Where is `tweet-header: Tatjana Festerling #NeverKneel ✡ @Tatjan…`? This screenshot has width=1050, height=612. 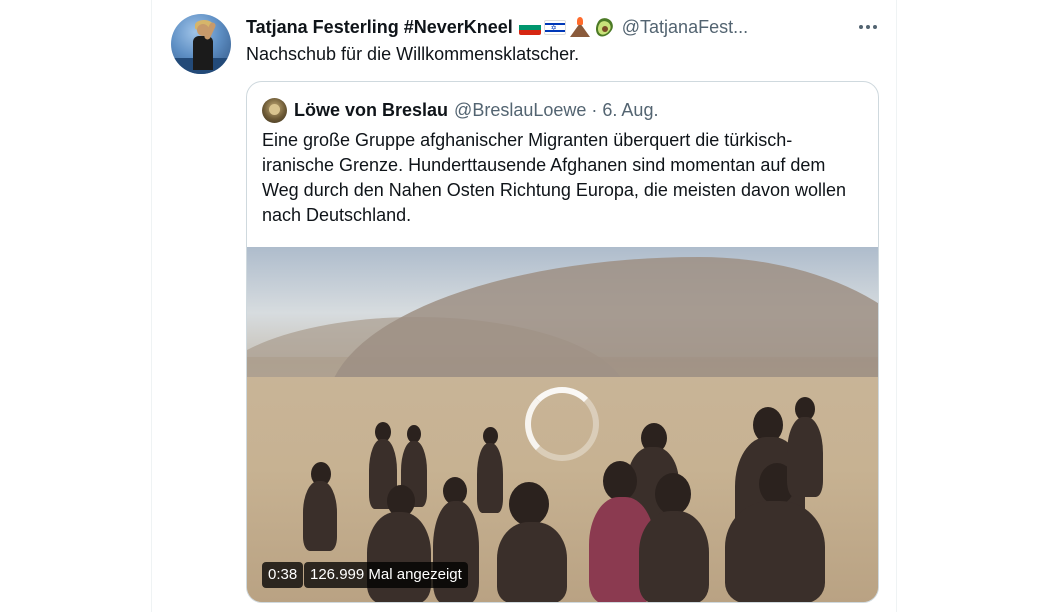
tweet-header: Tatjana Festerling #NeverKneel ✡ @Tatjan… is located at coordinates (497, 27).